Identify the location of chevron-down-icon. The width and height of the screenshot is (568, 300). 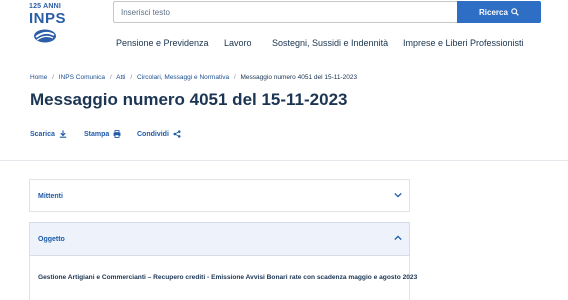
(398, 195).